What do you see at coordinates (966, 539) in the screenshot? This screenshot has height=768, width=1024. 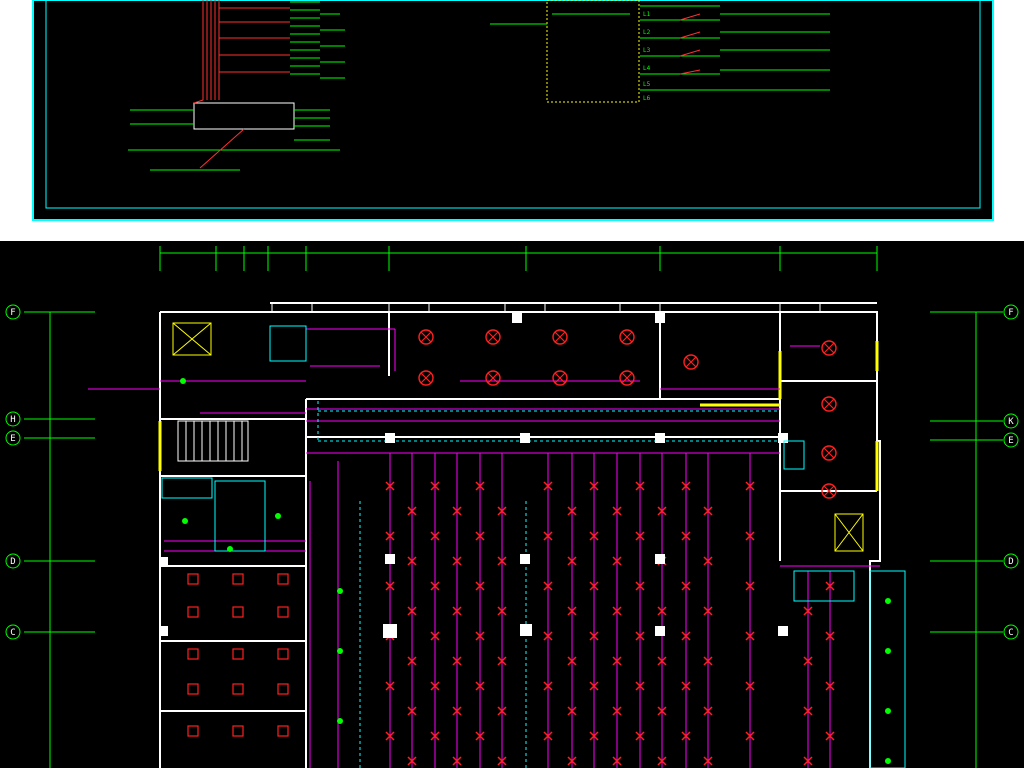 I see `right-axis-lines` at bounding box center [966, 539].